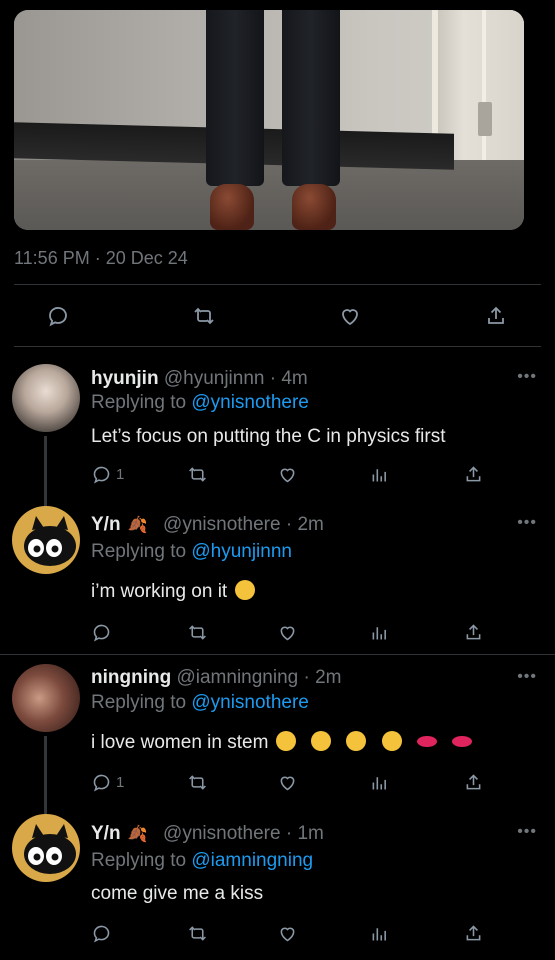 The width and height of the screenshot is (555, 960). I want to click on display-name: ningning, so click(131, 677).